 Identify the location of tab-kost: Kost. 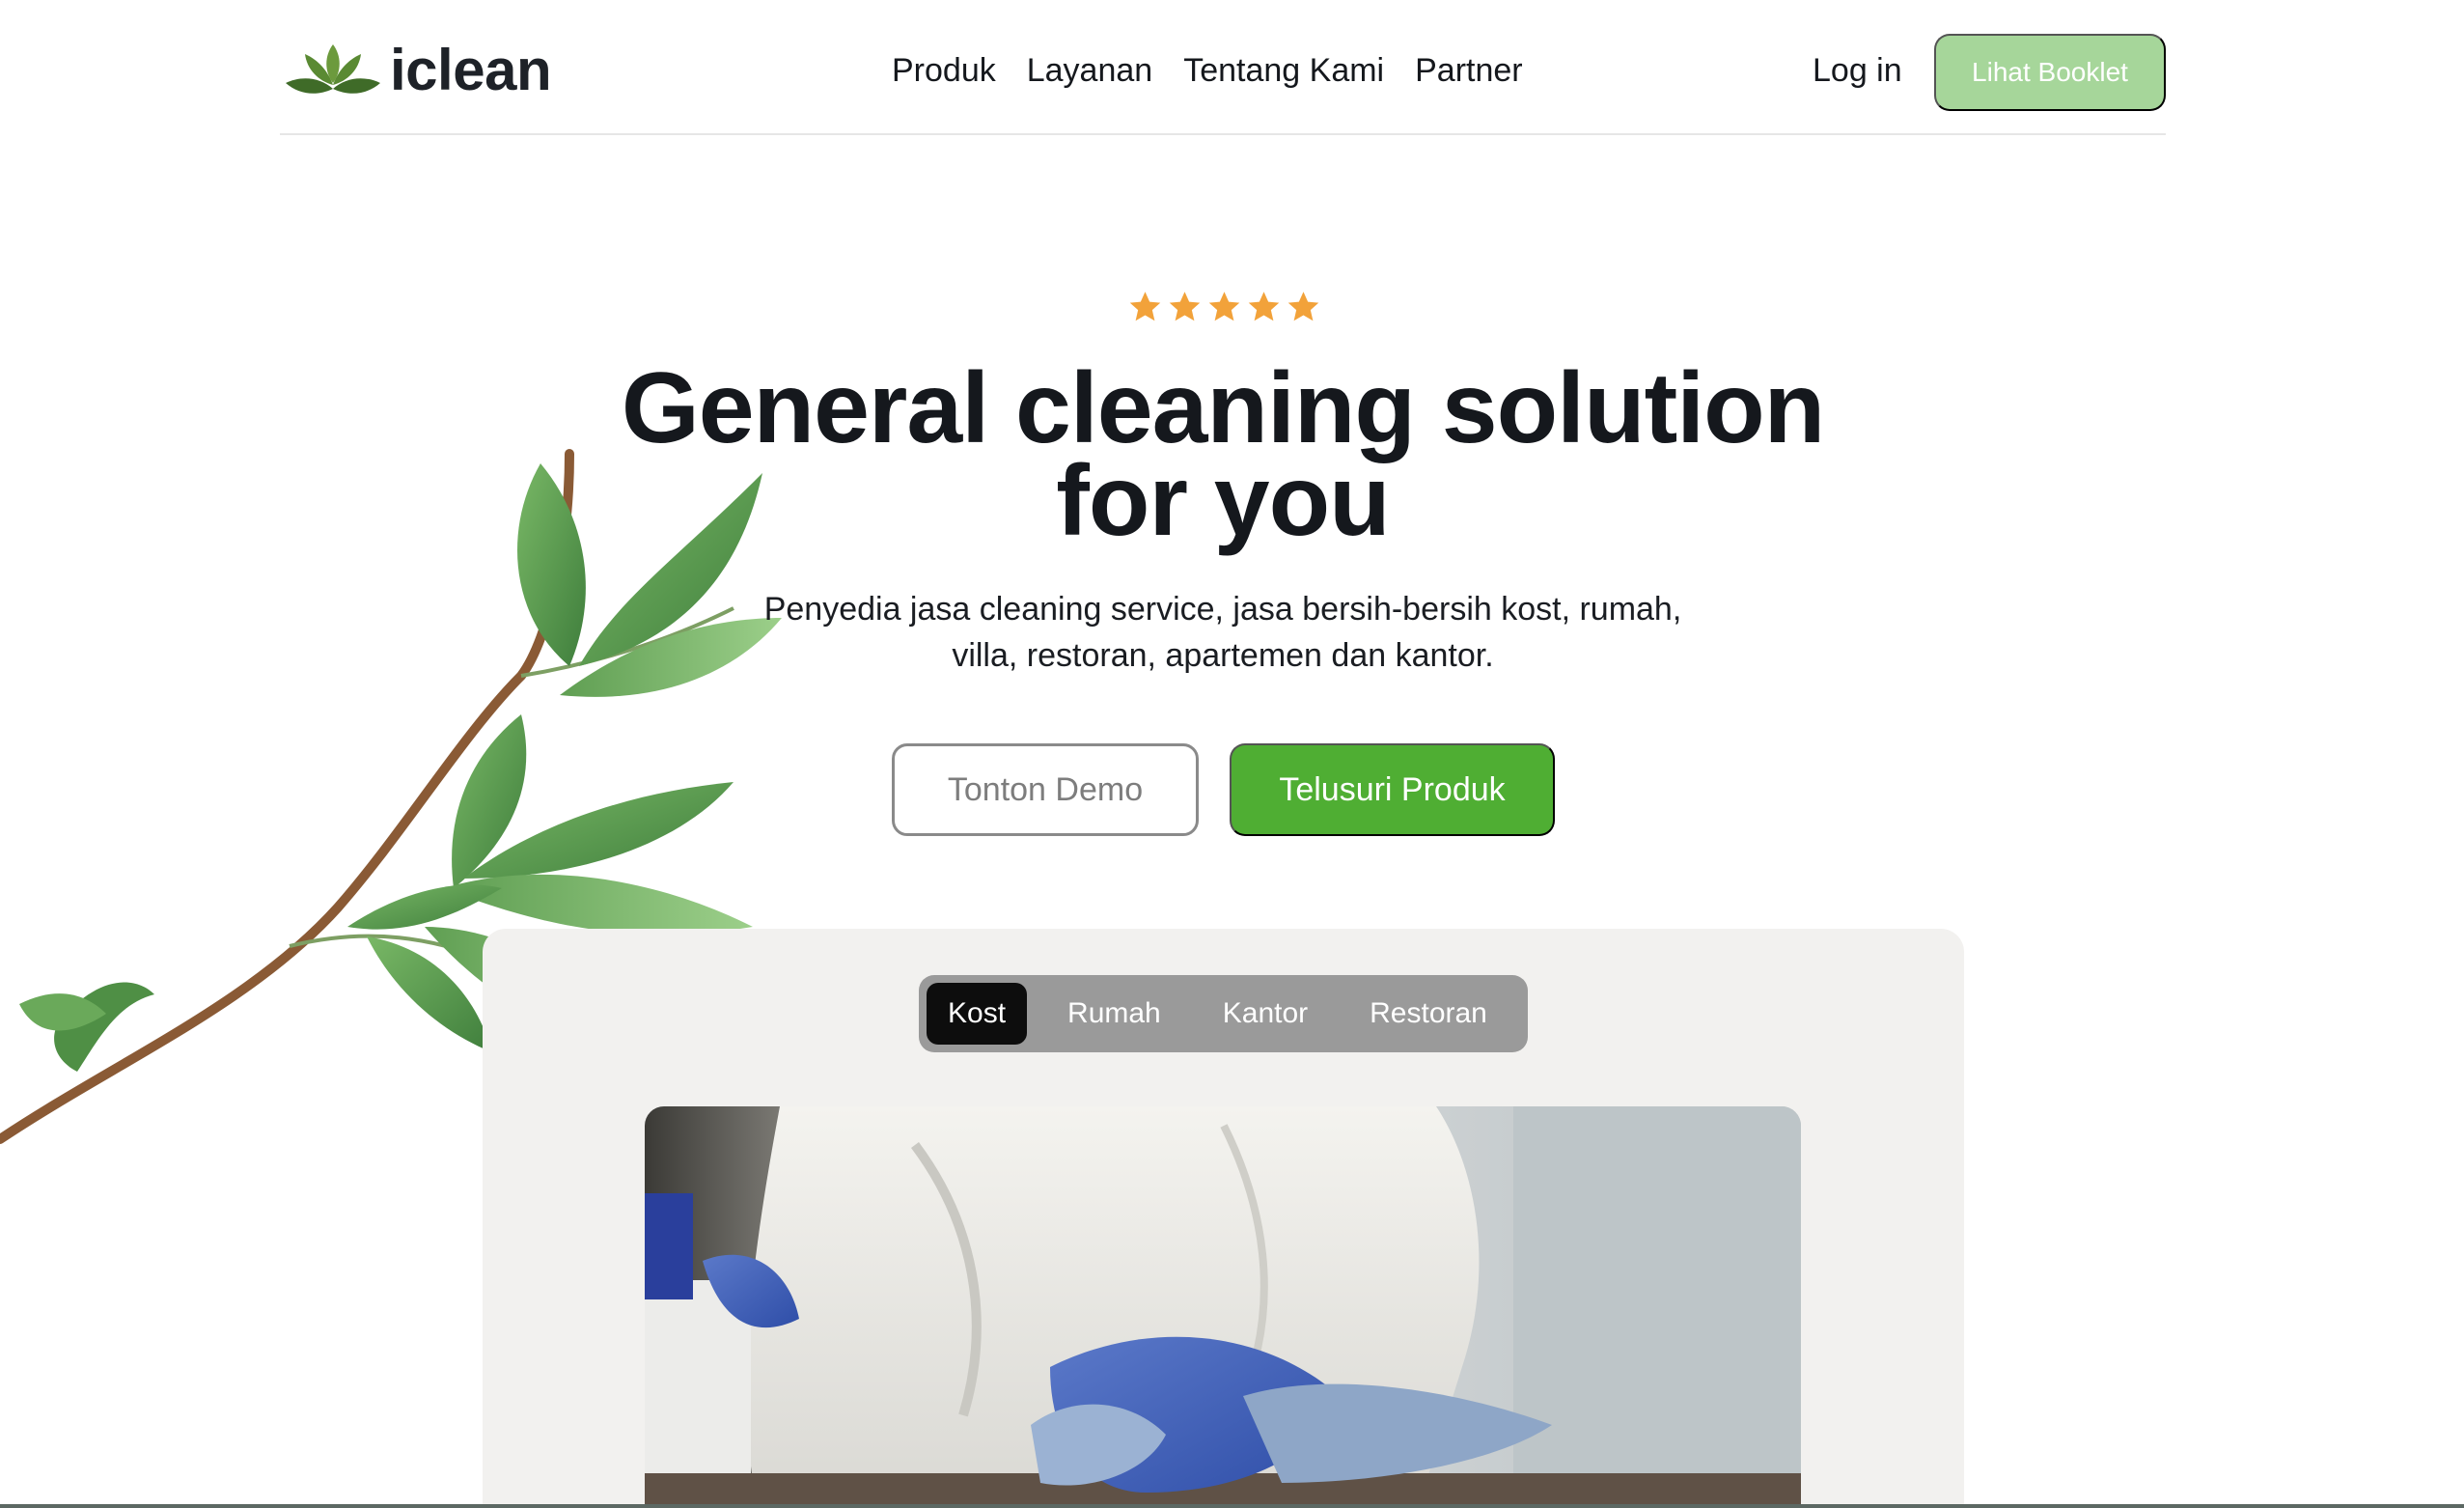
(977, 1014).